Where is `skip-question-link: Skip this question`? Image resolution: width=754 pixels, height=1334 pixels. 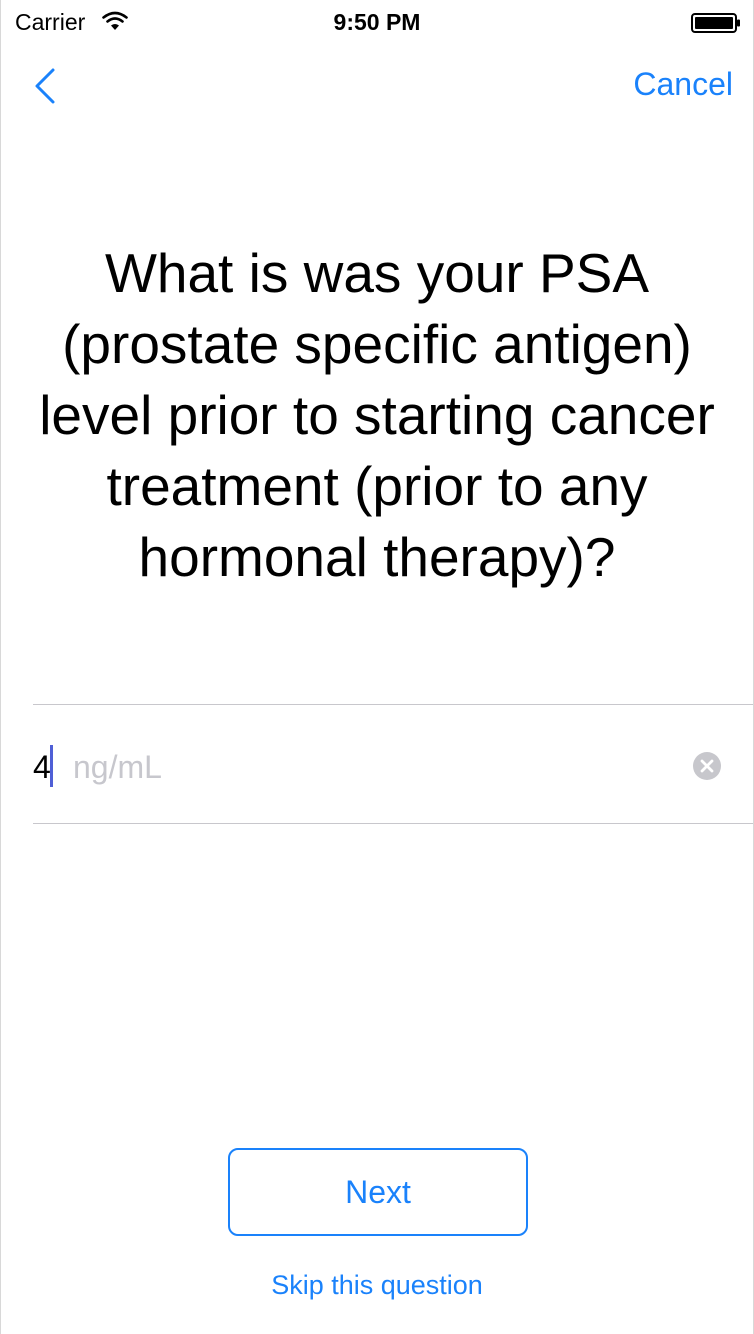
skip-question-link: Skip this question is located at coordinates (377, 1285).